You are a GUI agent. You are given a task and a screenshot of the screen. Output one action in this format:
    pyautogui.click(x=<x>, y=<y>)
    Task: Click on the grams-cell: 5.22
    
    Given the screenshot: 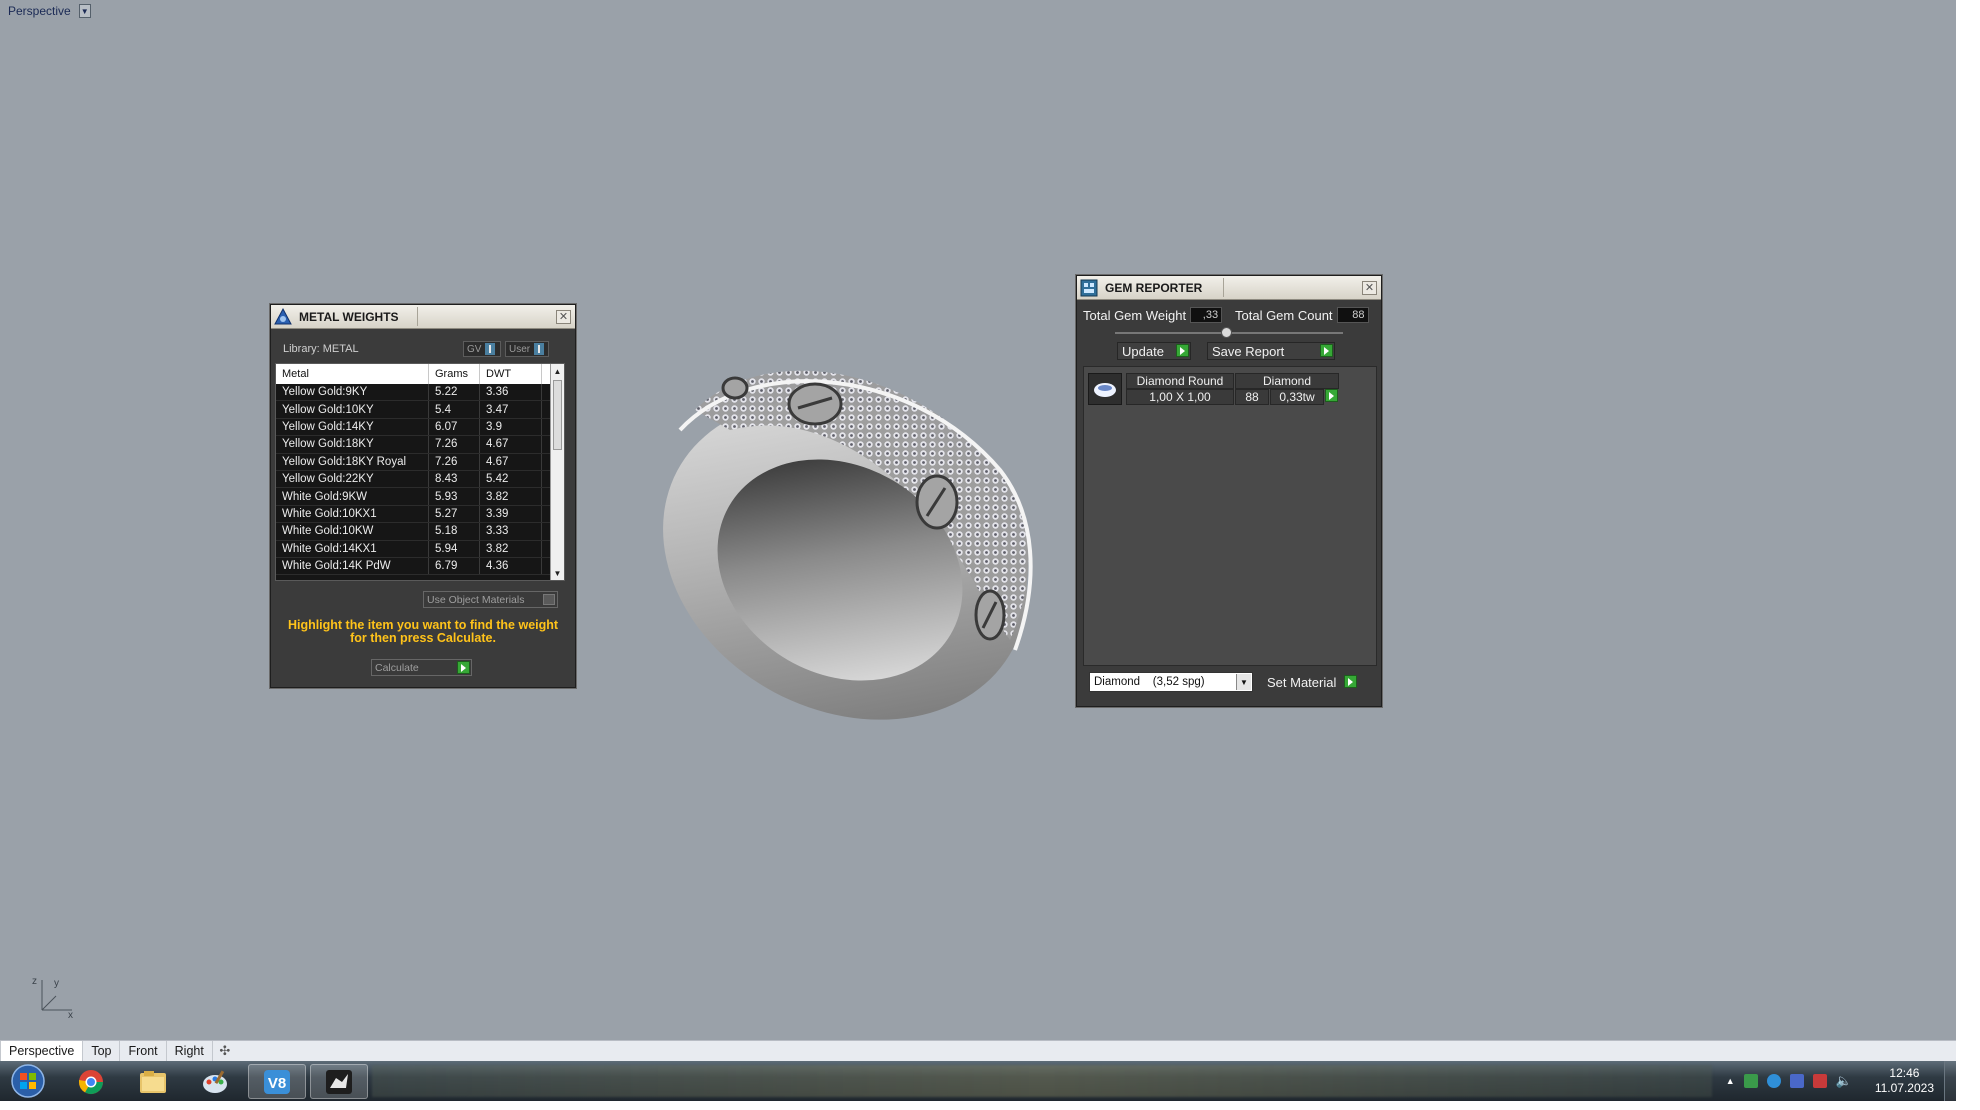 What is the action you would take?
    pyautogui.click(x=454, y=392)
    